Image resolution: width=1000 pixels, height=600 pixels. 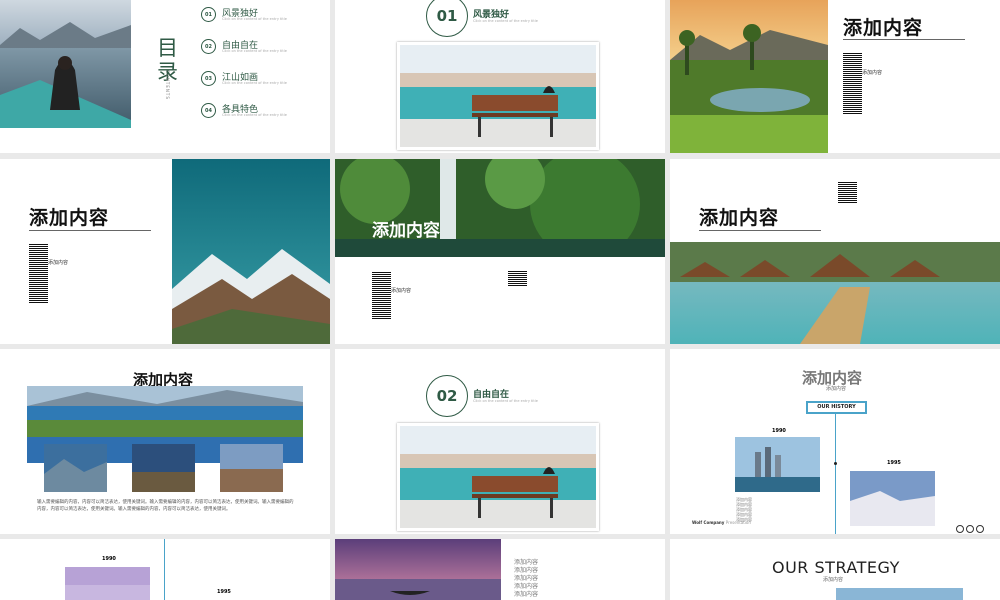 What do you see at coordinates (254, 51) in the screenshot?
I see `toc-item-2-desc: Click on the content of the entry title` at bounding box center [254, 51].